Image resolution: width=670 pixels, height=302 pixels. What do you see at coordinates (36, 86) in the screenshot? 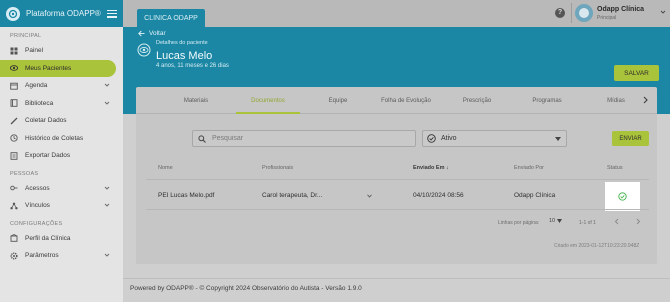
I see `sidebar-item-label: Agenda` at bounding box center [36, 86].